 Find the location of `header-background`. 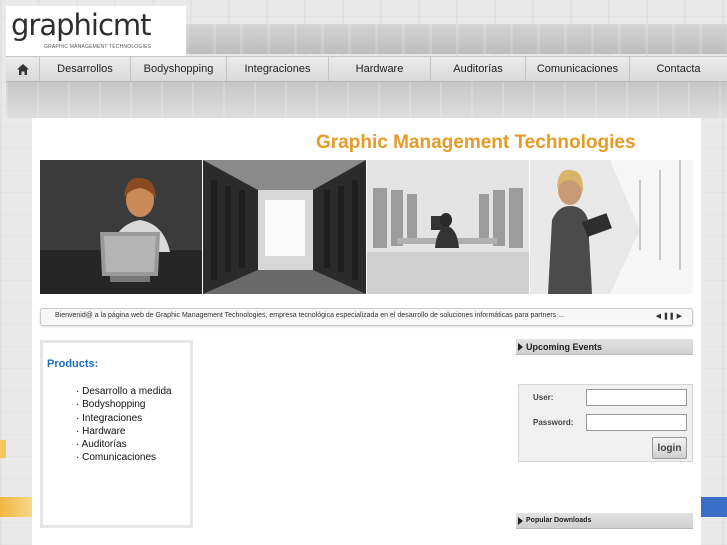

header-background is located at coordinates (366, 100).